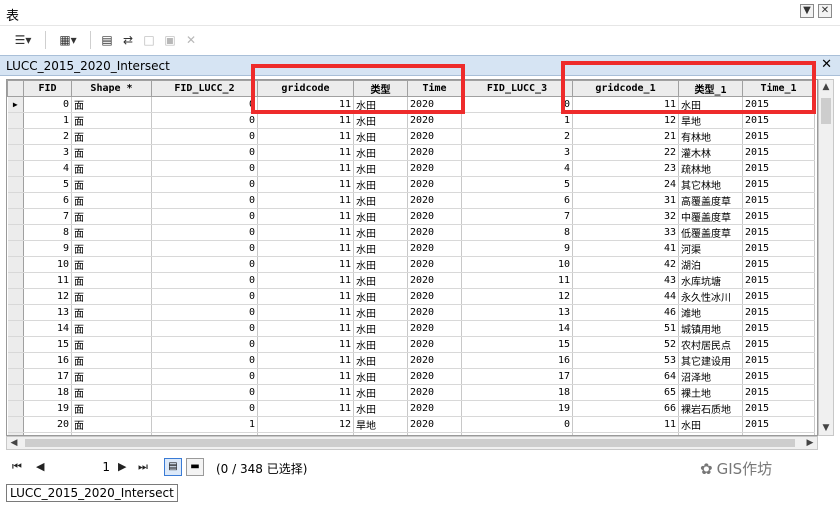  What do you see at coordinates (305, 424) in the screenshot?
I see `table-cell: 12` at bounding box center [305, 424].